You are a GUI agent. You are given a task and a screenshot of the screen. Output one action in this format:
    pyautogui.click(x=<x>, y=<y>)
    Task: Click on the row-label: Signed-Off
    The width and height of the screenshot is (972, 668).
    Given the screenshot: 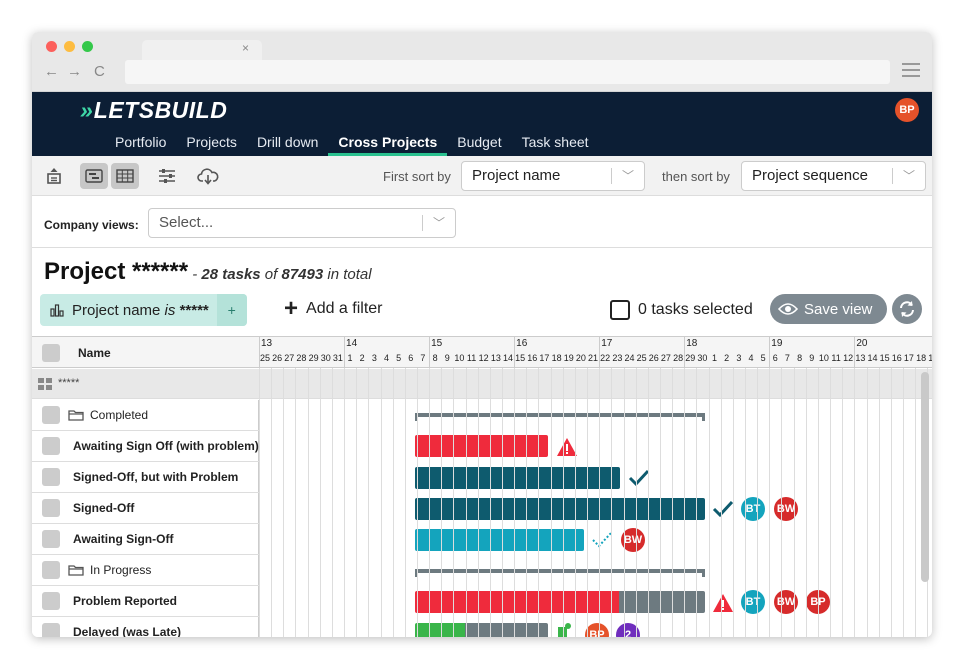 What is the action you would take?
    pyautogui.click(x=104, y=508)
    